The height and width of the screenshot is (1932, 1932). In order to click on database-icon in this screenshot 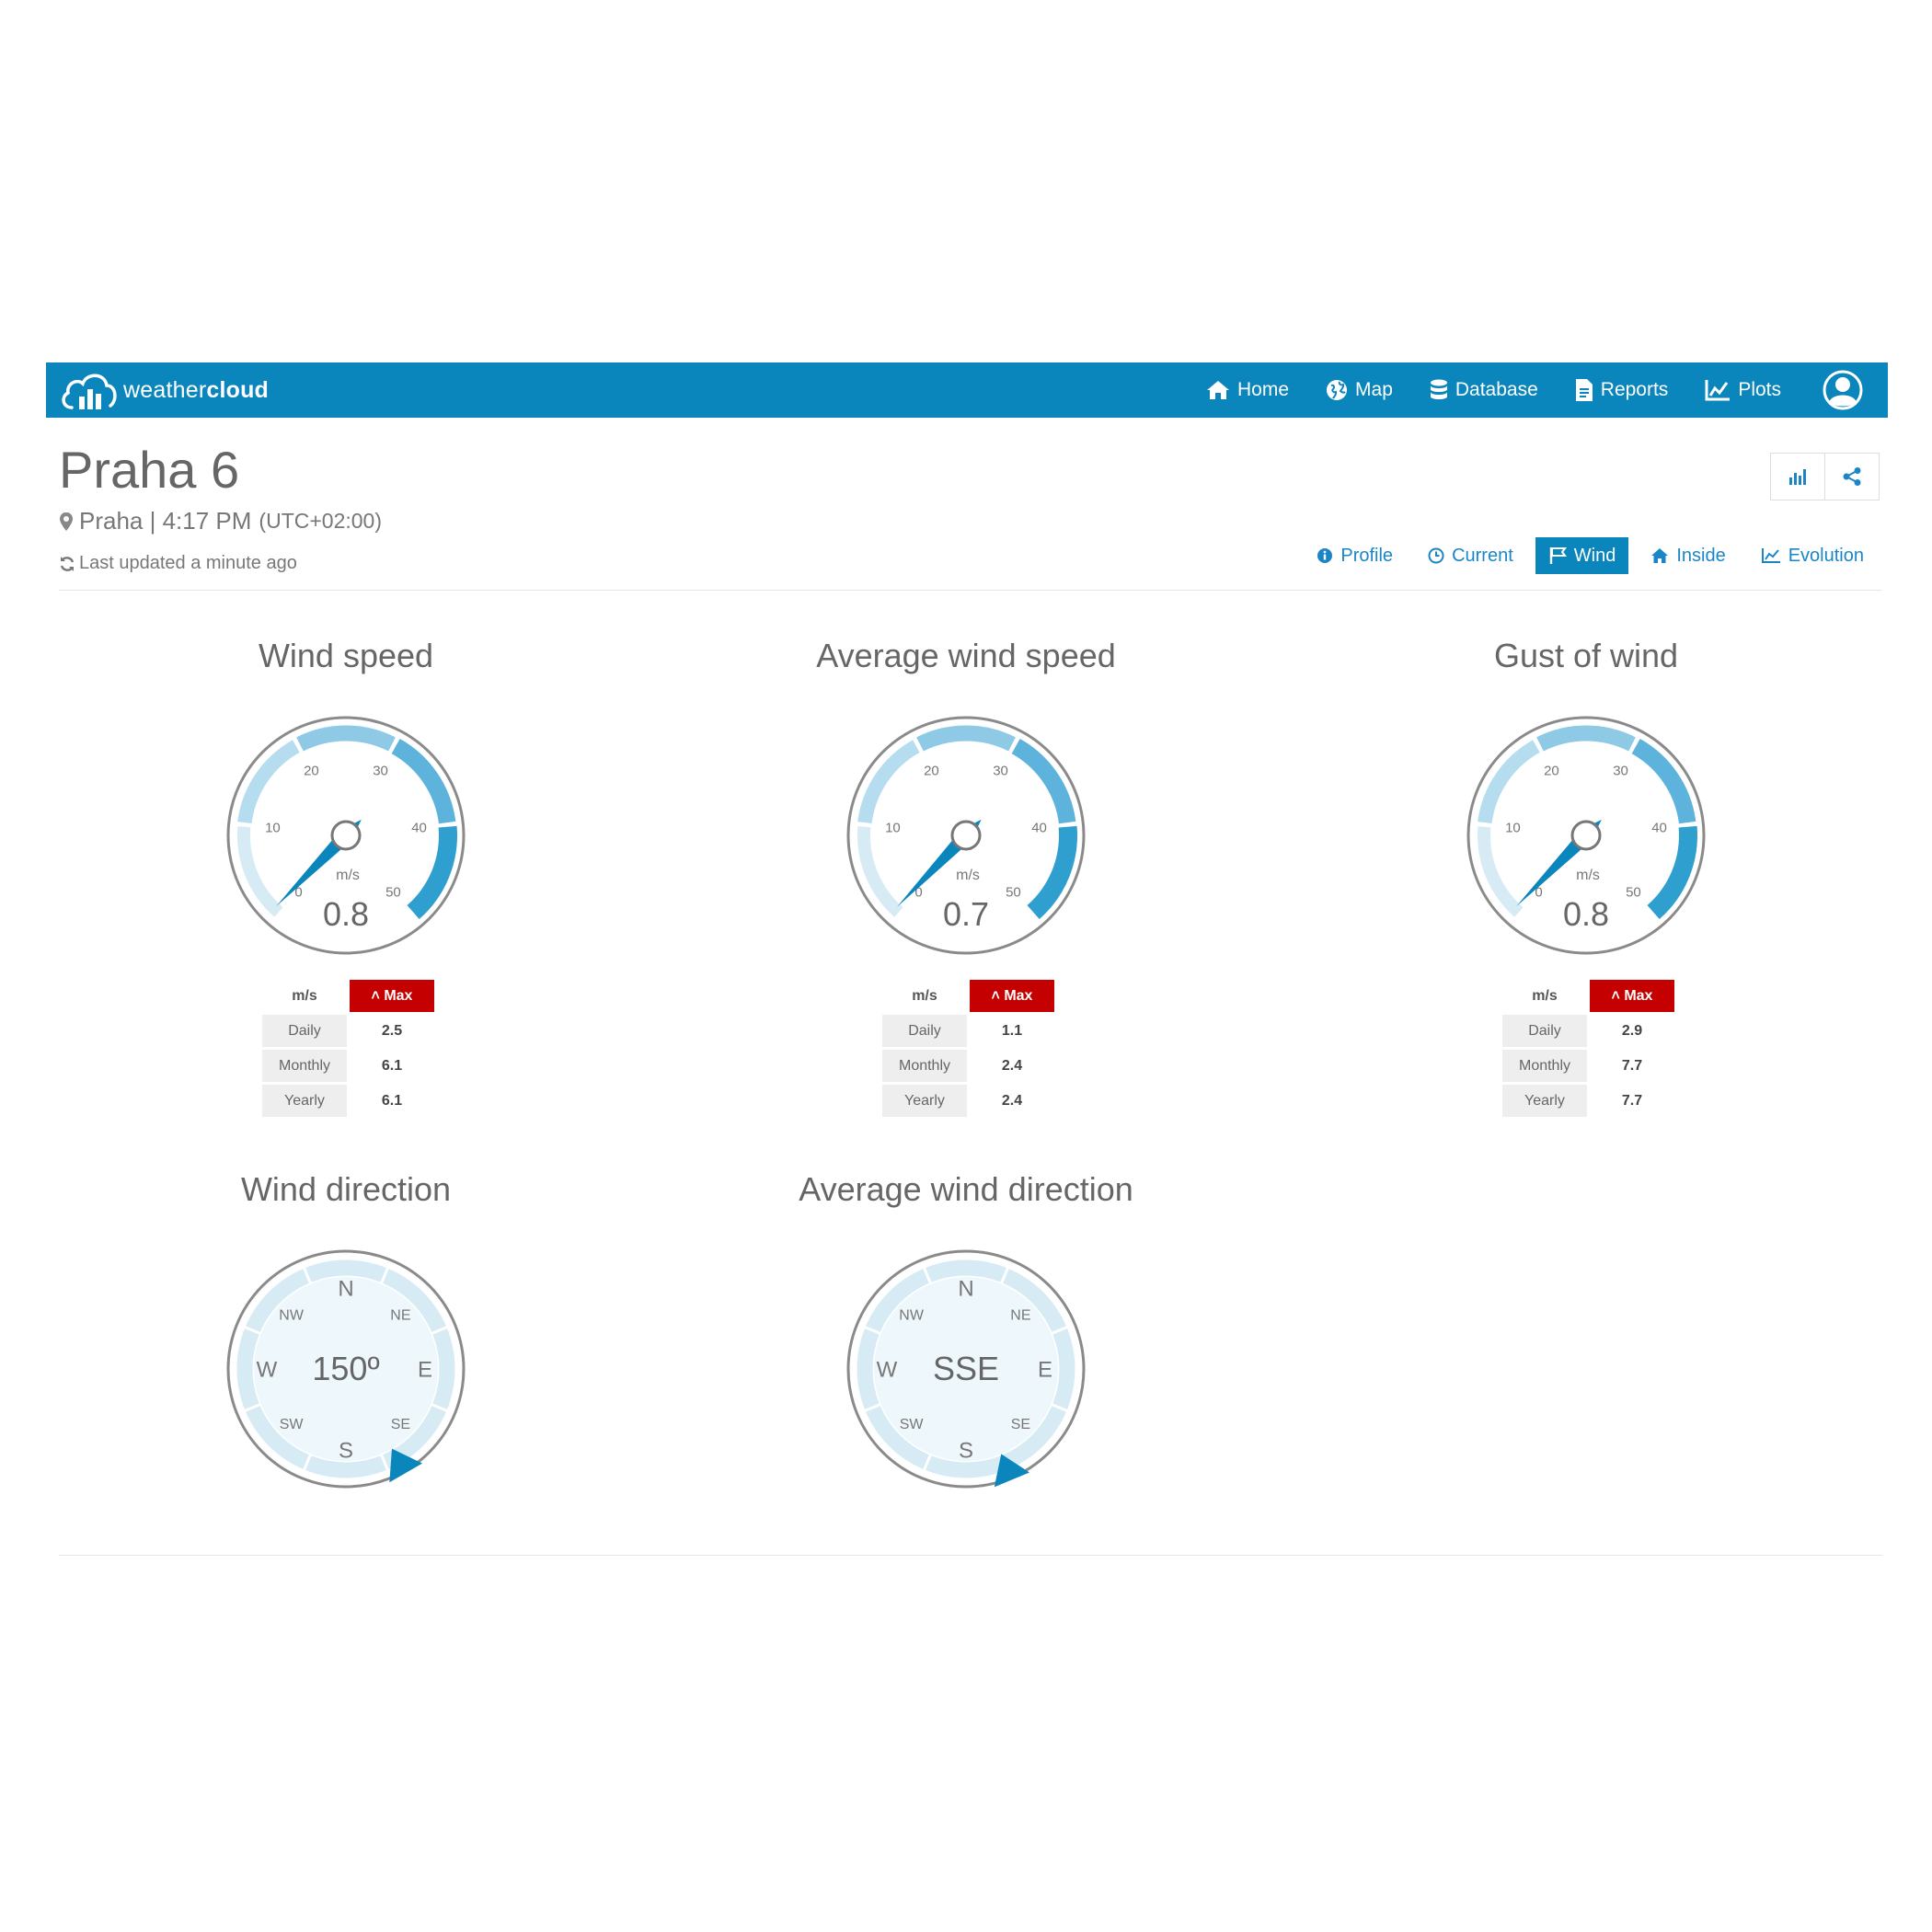, I will do `click(1438, 389)`.